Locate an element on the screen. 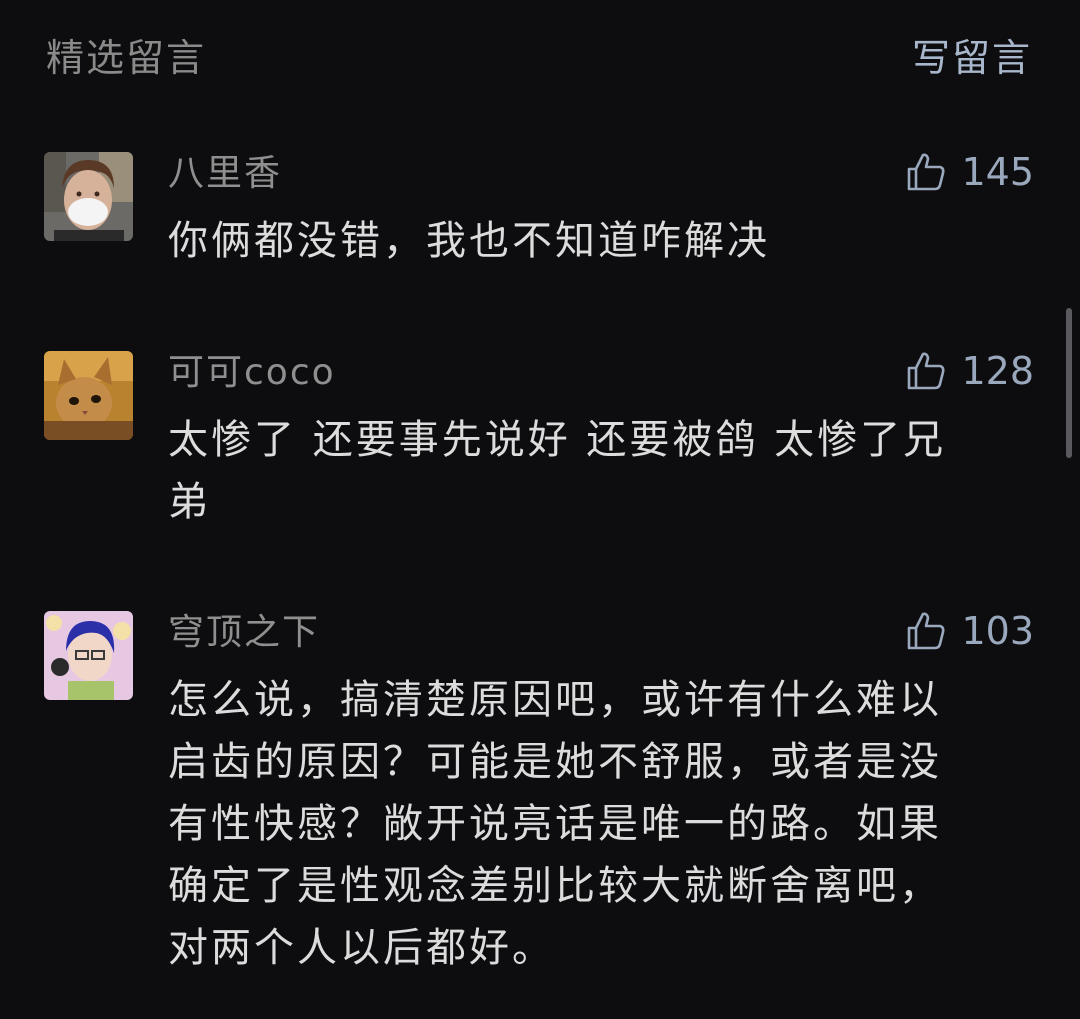  comment-author: 八里香 is located at coordinates (225, 174).